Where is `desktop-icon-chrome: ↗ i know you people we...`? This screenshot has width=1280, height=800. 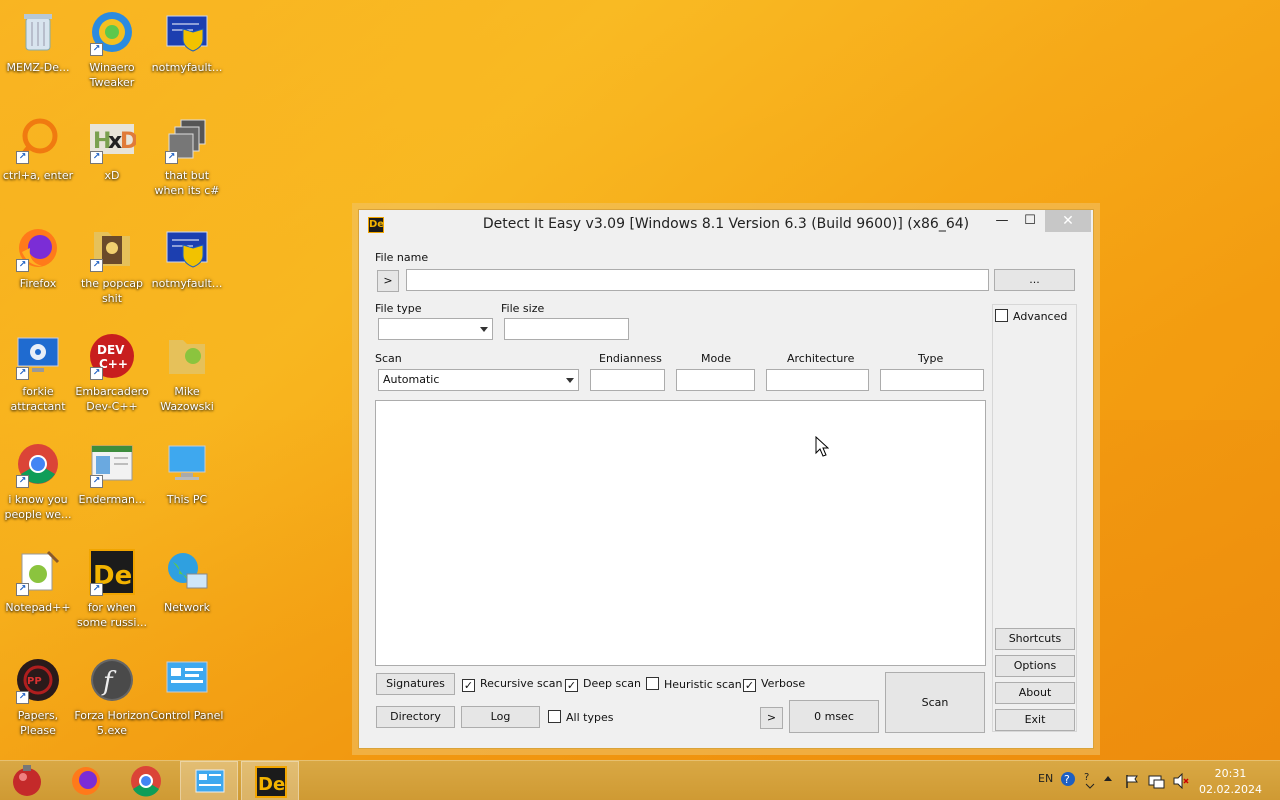
desktop-icon-chrome: ↗ i know you people we... is located at coordinates (38, 481).